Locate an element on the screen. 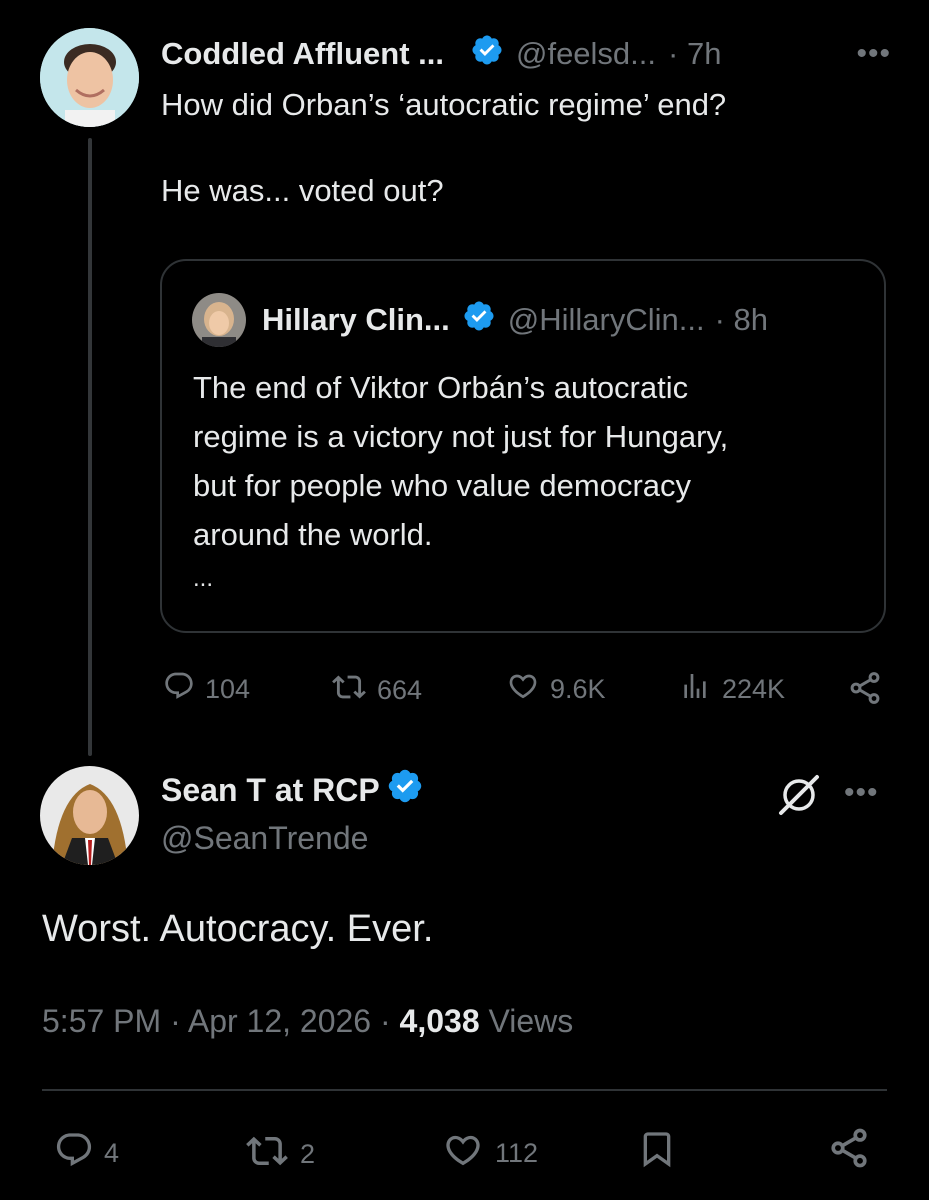 The height and width of the screenshot is (1200, 929). like-button: 9.6K is located at coordinates (556, 689).